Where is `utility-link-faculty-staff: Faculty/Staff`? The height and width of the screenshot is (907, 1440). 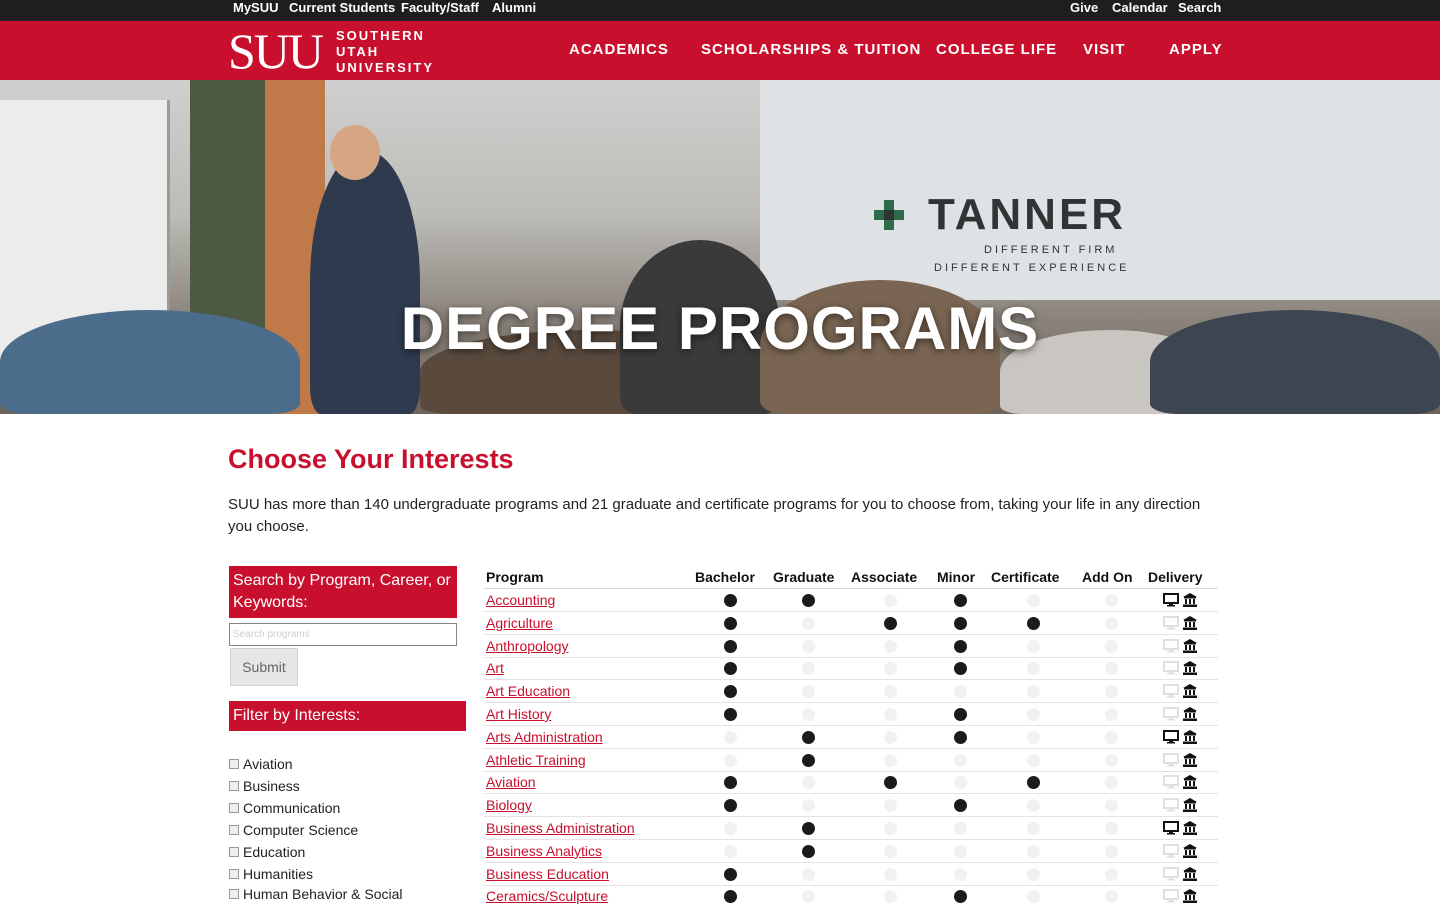
utility-link-faculty-staff: Faculty/Staff is located at coordinates (440, 10).